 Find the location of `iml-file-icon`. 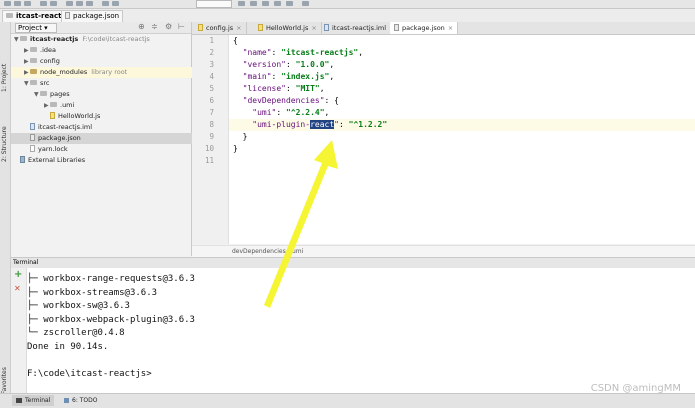

iml-file-icon is located at coordinates (326, 27).